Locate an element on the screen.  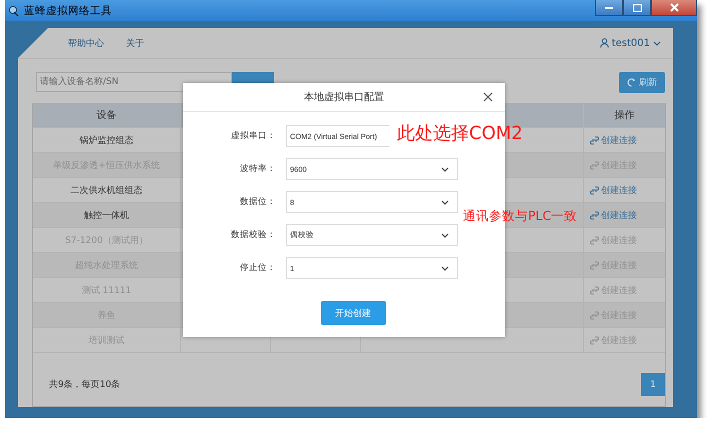
field-label: 数据位： is located at coordinates (257, 202).